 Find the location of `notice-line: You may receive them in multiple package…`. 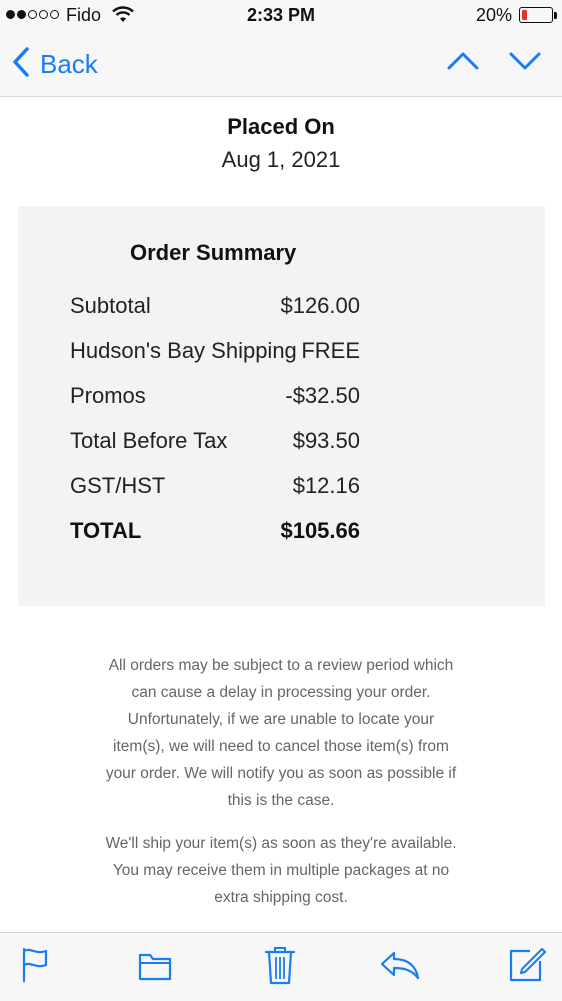

notice-line: You may receive them in multiple package… is located at coordinates (281, 870).